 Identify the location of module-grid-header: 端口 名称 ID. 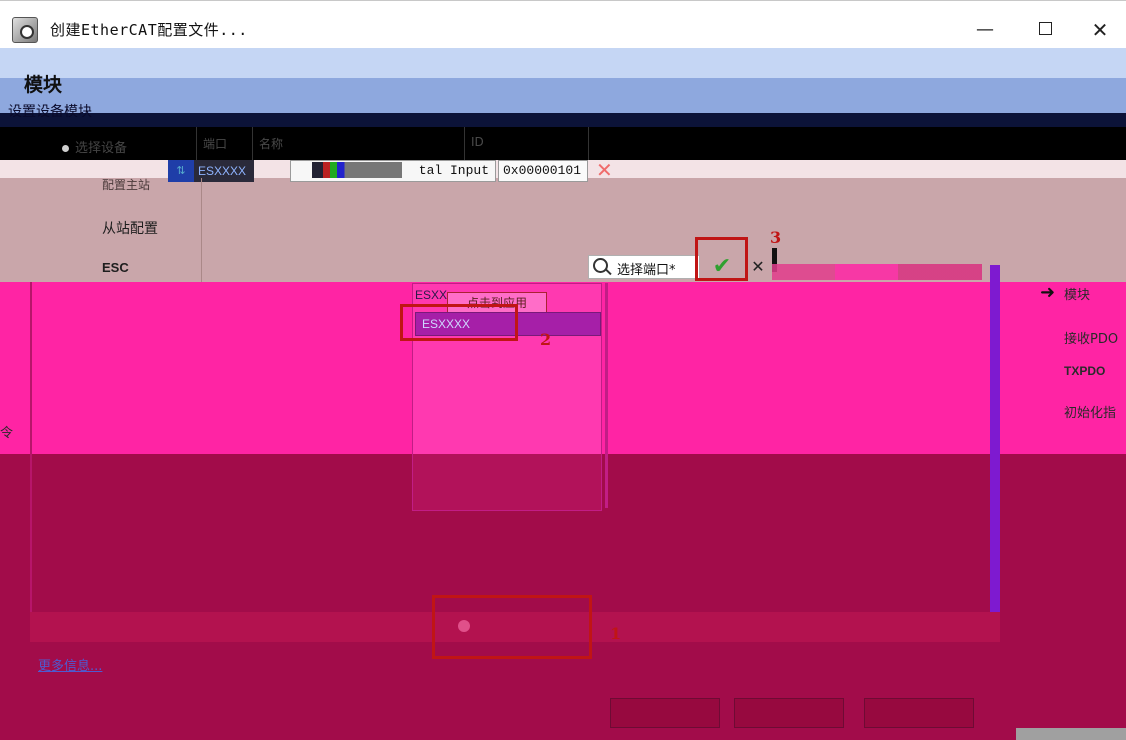
(647, 143).